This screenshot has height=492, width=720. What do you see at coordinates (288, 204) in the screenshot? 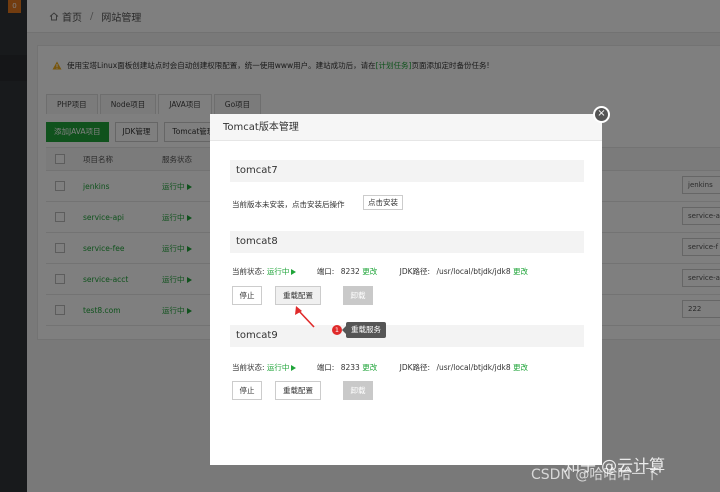
I see `tomcat7-message: 当前版本未安装，点击安装后操作` at bounding box center [288, 204].